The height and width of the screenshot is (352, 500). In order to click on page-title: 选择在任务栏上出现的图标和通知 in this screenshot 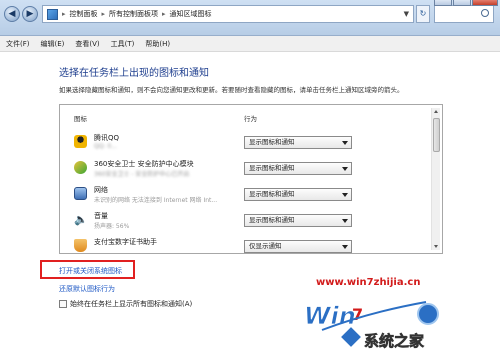, I will do `click(134, 73)`.